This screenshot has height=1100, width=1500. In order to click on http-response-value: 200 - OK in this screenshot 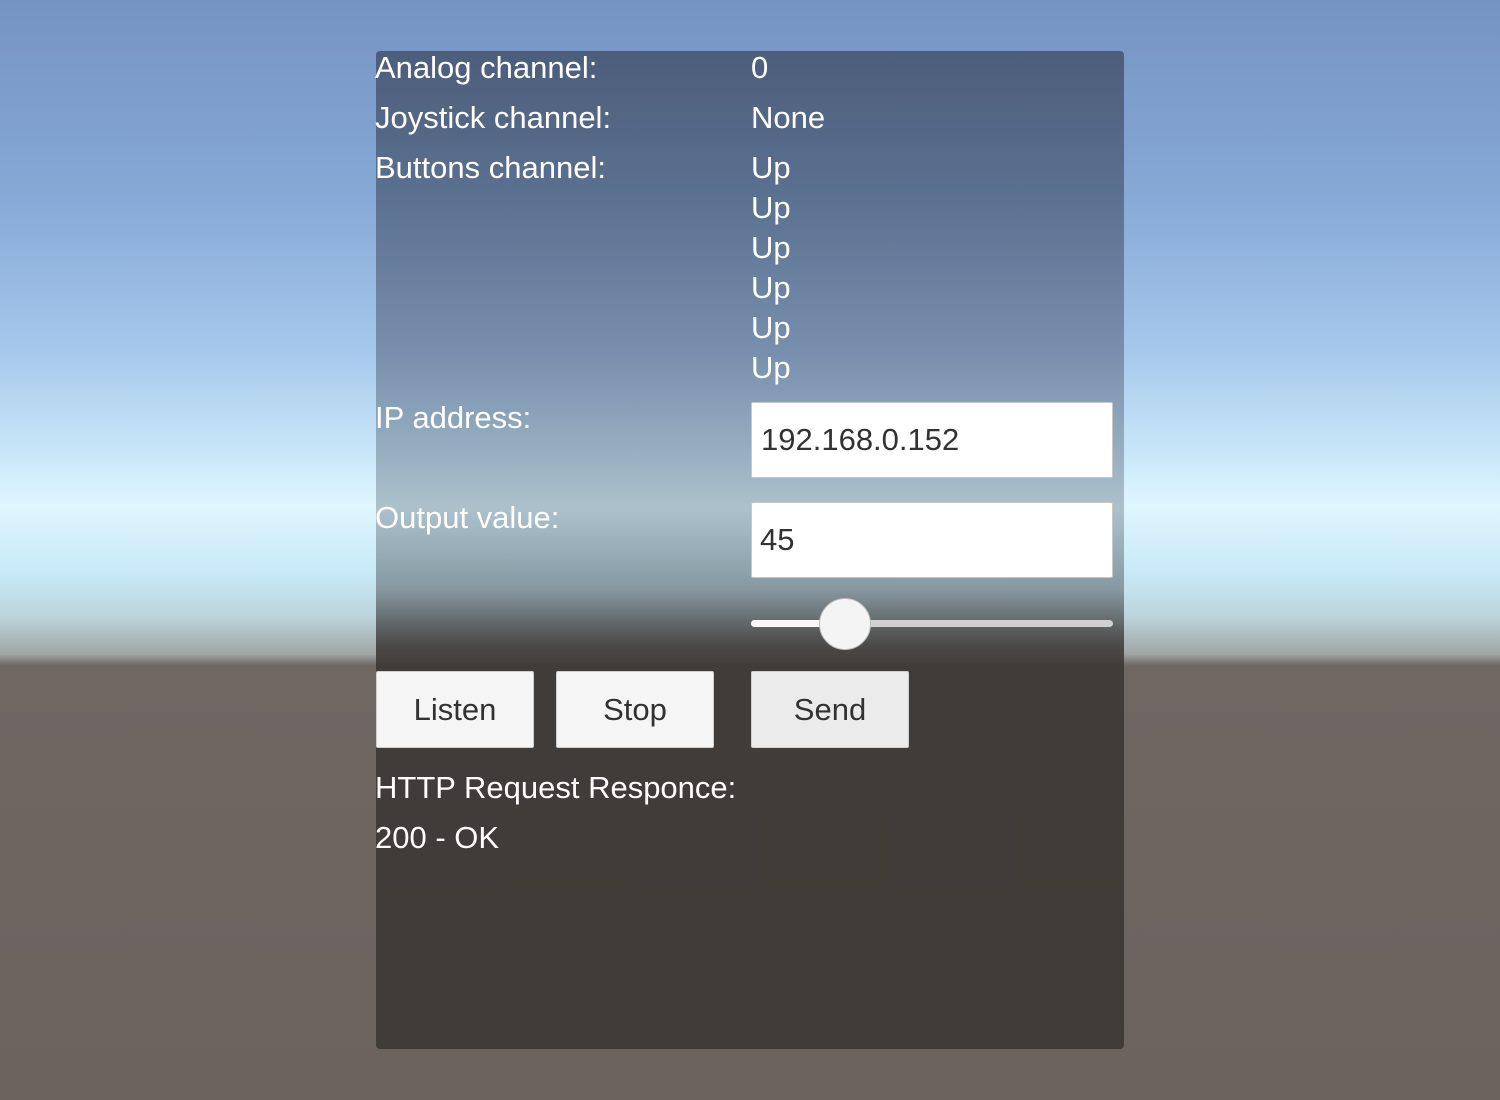, I will do `click(437, 837)`.